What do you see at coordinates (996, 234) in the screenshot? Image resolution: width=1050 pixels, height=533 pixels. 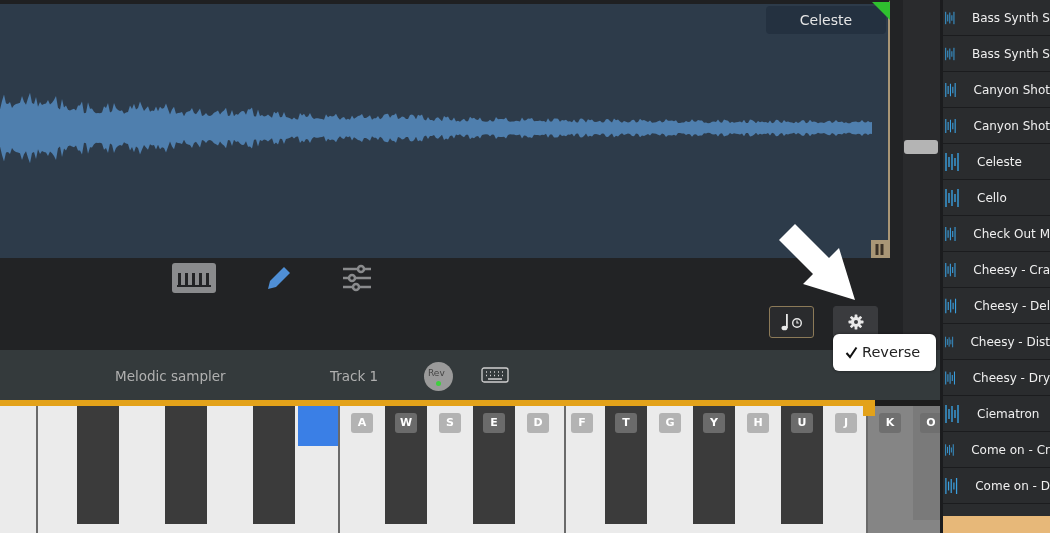 I see `sample-item: Check Out M` at bounding box center [996, 234].